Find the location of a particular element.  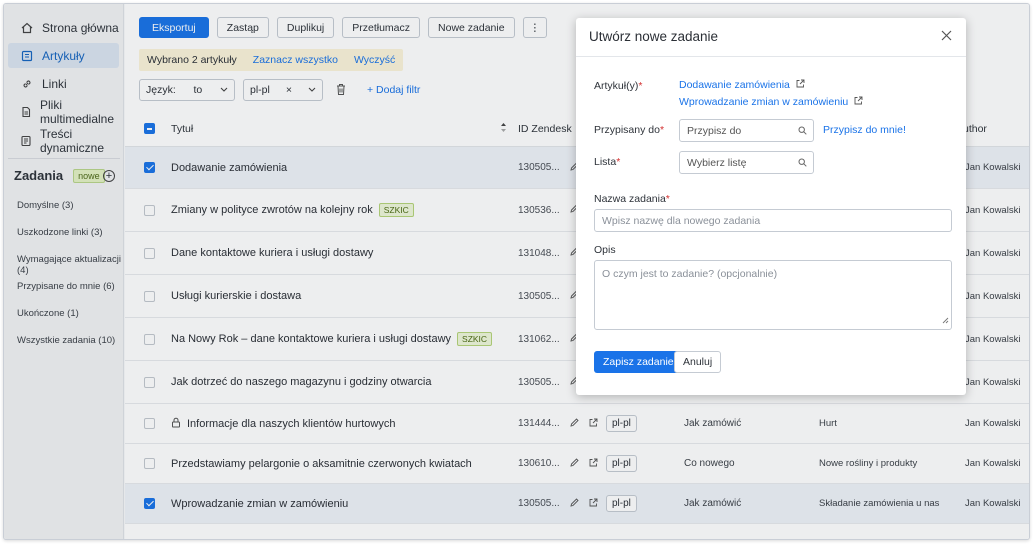

assign-to-placeholder: Przypisz do is located at coordinates (714, 130).